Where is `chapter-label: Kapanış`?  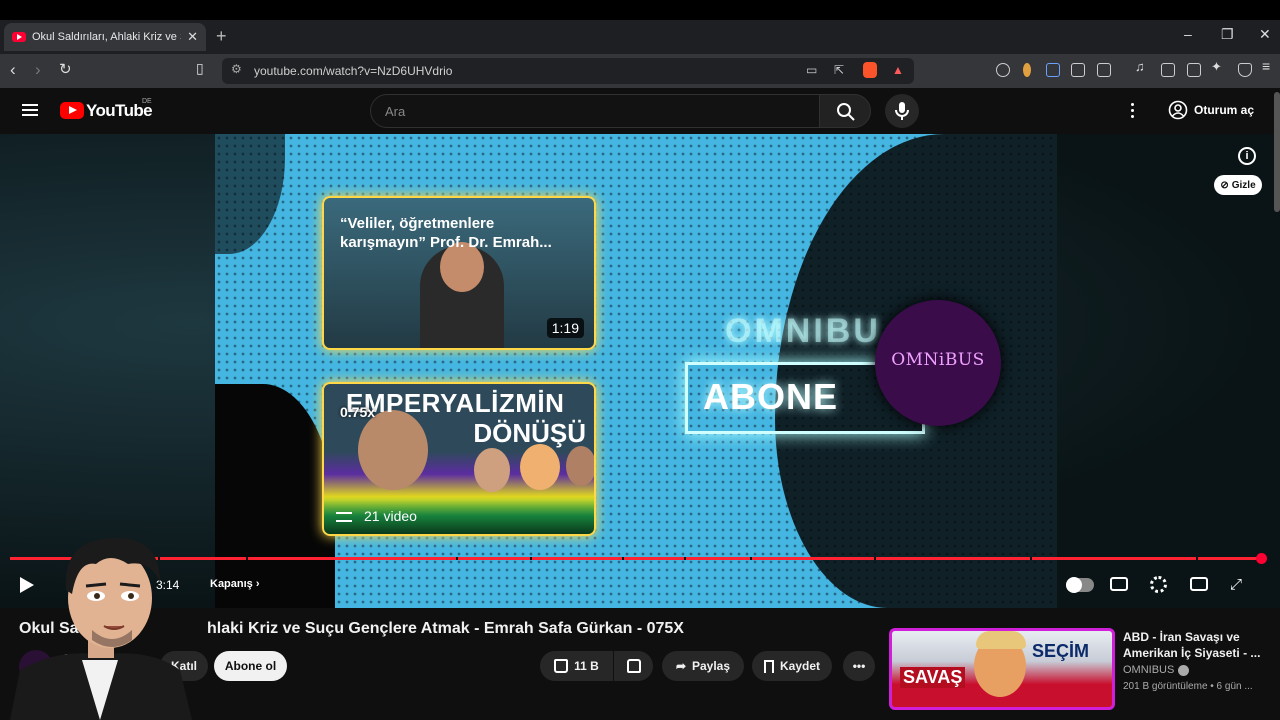 chapter-label: Kapanış is located at coordinates (231, 584).